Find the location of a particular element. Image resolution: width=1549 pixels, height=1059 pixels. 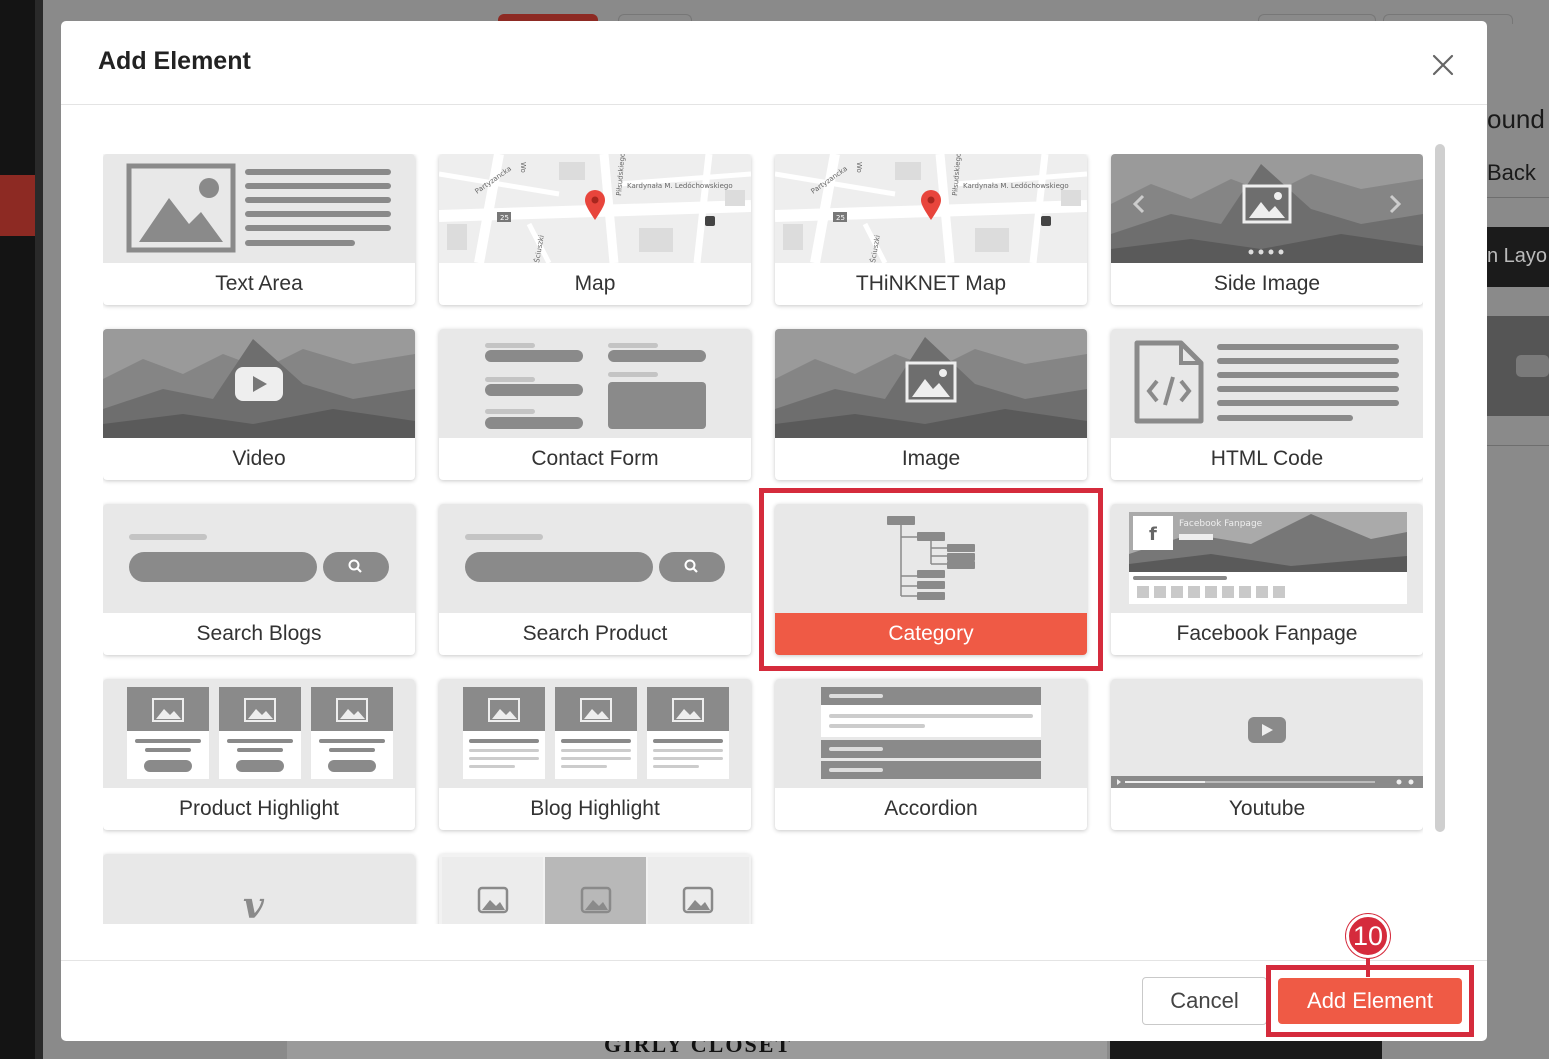

step-badge: 10 is located at coordinates (1368, 936).